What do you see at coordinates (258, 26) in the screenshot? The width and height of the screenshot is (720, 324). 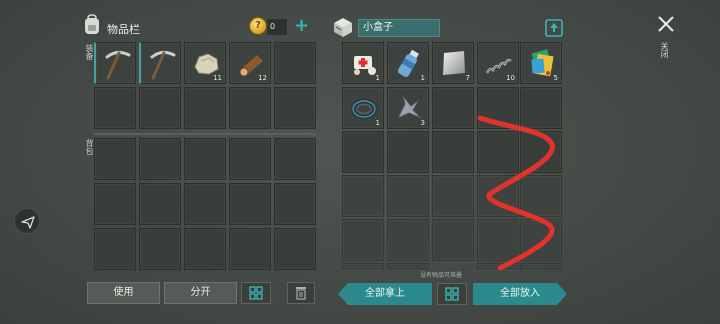 I see `coin-icon: ?` at bounding box center [258, 26].